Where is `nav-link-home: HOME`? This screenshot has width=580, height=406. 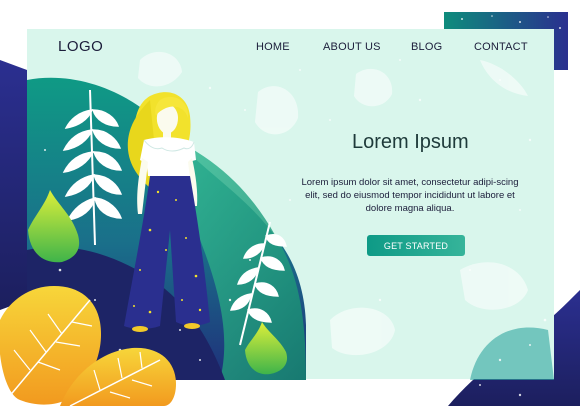
nav-link-home: HOME is located at coordinates (273, 47).